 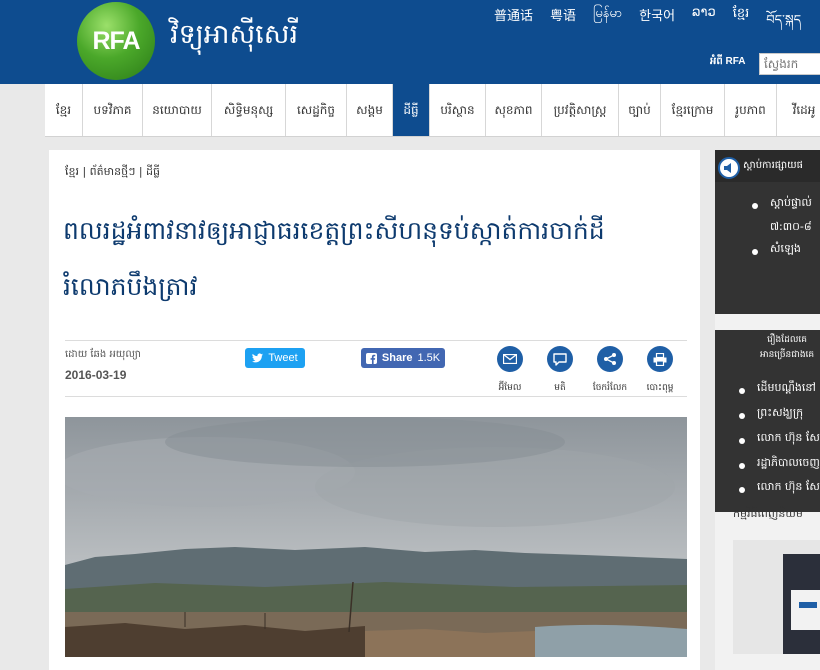 What do you see at coordinates (112, 173) in the screenshot?
I see `breadcrumb: ខ្មែរ | ព័ត៌មានថ្មីៗ | ដីធ្លី` at bounding box center [112, 173].